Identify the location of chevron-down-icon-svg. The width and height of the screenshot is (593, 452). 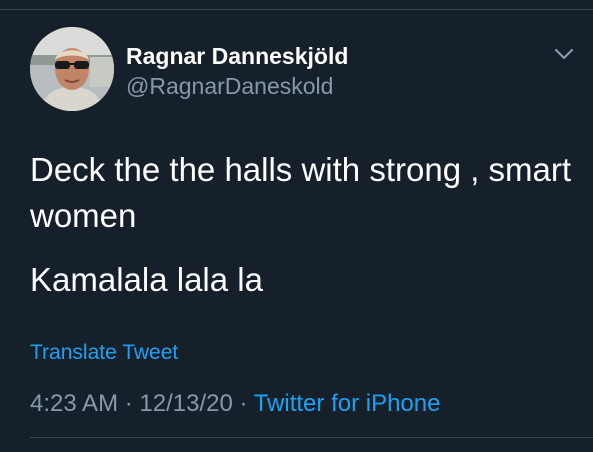
(564, 54).